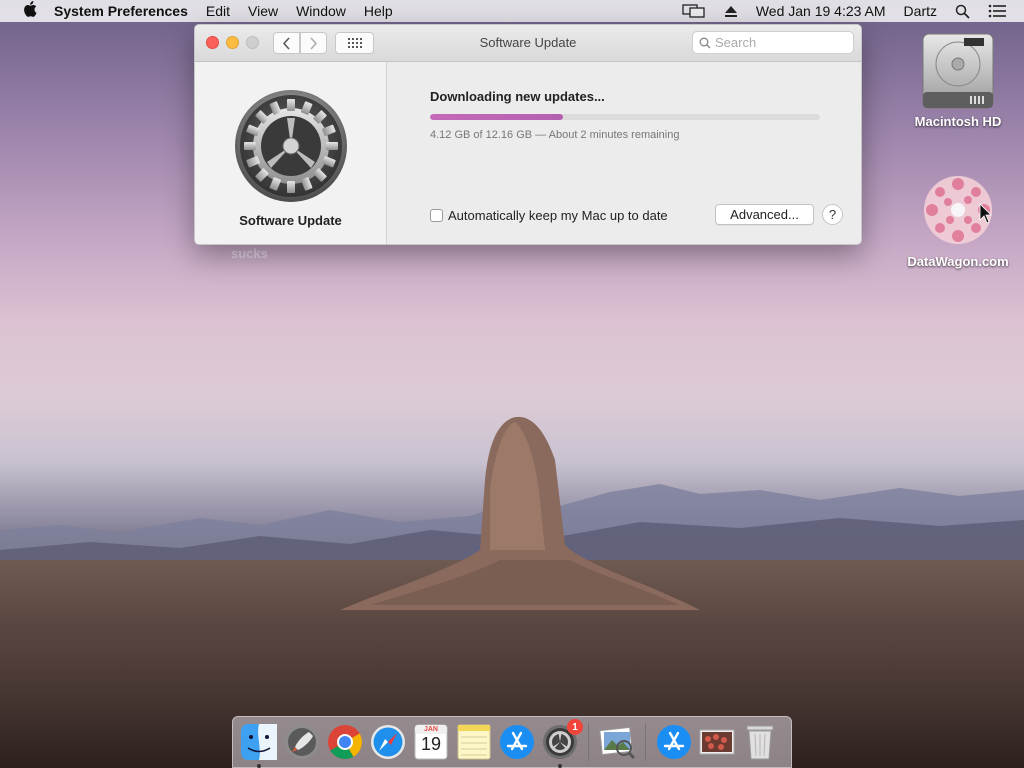 Image resolution: width=1024 pixels, height=768 pixels. I want to click on calendar-month: JAN, so click(430, 729).